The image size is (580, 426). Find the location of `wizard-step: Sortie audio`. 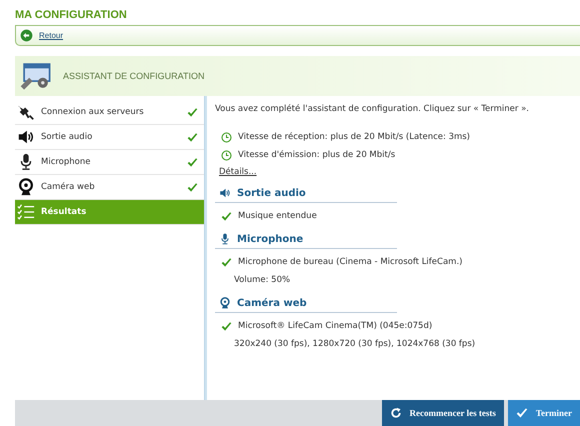

wizard-step: Sortie audio is located at coordinates (109, 137).